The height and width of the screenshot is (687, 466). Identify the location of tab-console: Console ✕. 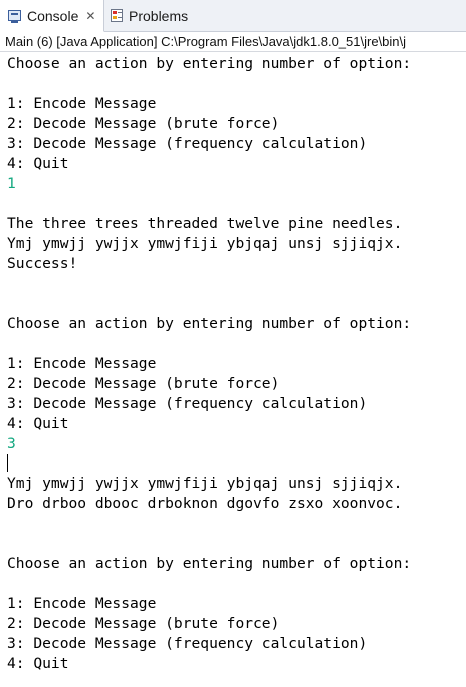
(52, 16).